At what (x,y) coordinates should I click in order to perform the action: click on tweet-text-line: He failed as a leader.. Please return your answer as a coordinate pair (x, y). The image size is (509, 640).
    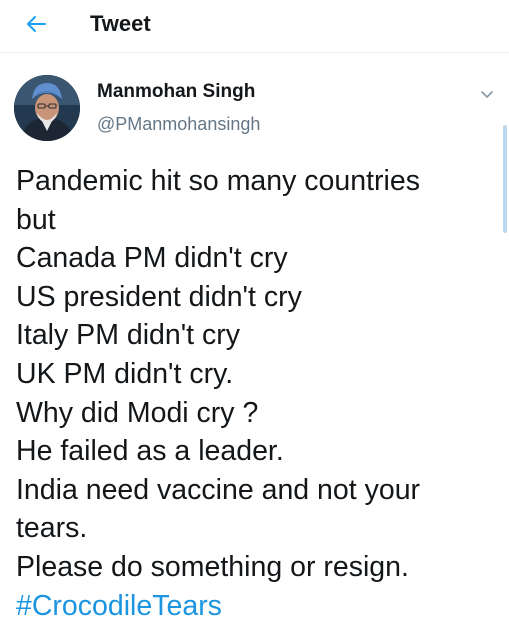
    Looking at the image, I should click on (150, 451).